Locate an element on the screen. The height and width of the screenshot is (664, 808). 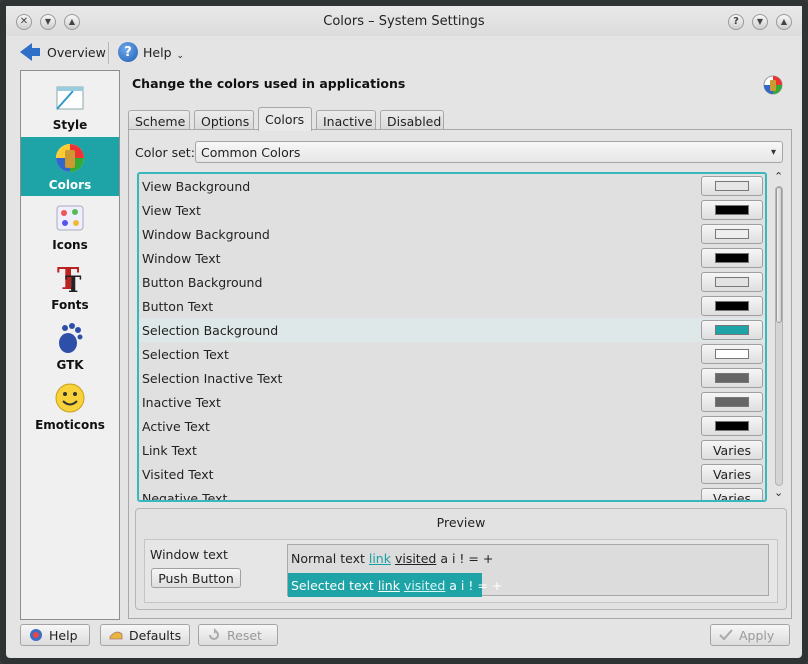
context-help-button: ? is located at coordinates (736, 22).